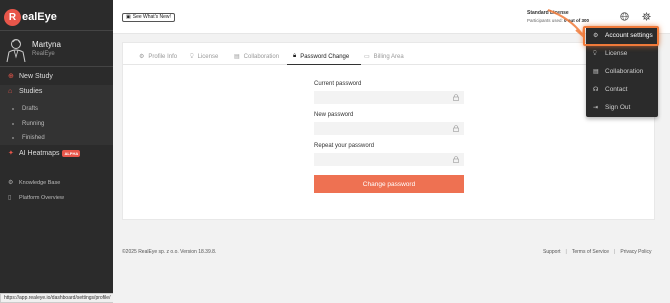 Image resolution: width=670 pixels, height=303 pixels. I want to click on settings-gear-icon, so click(646, 16).